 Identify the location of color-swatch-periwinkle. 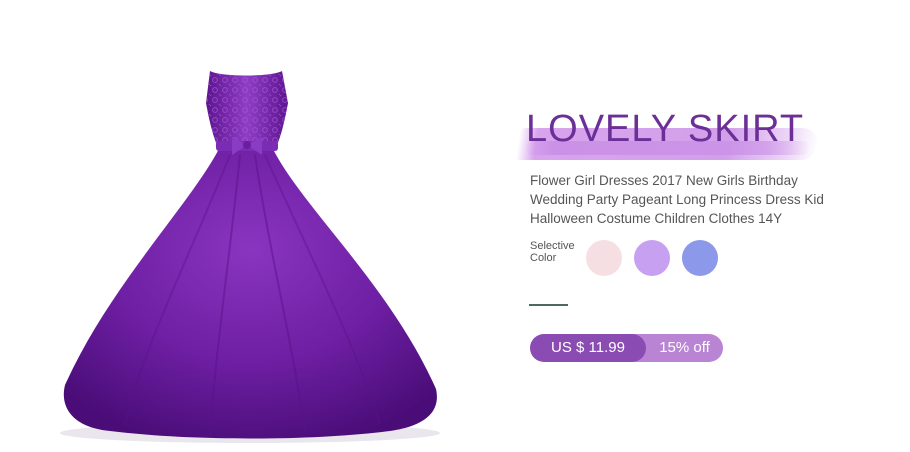
(700, 258).